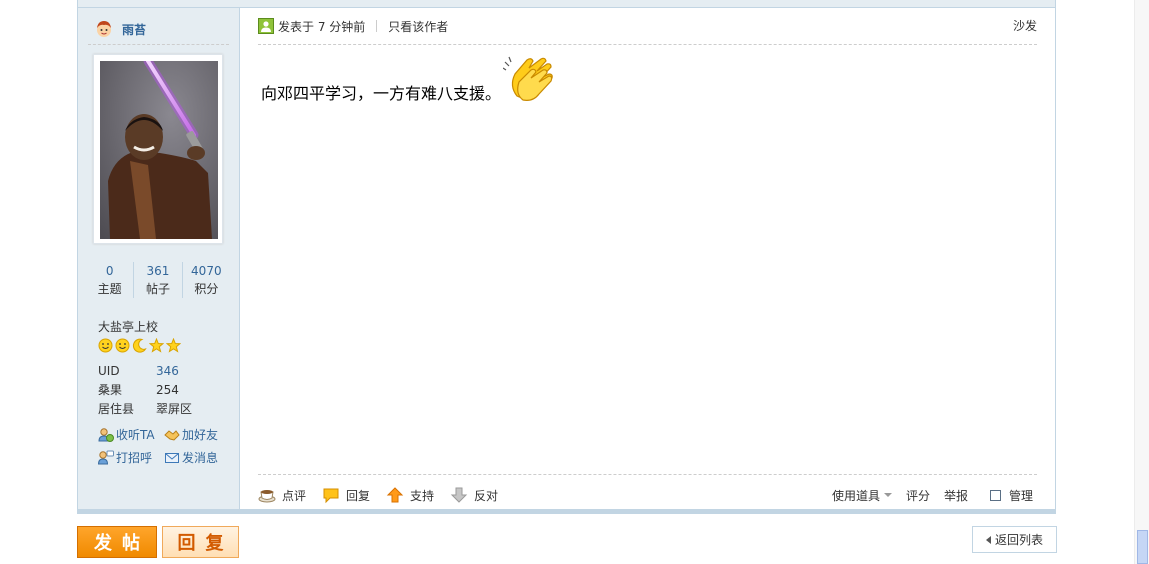 This screenshot has height=564, width=1149. I want to click on use-tools-dropdown: 使用道具, so click(862, 495).